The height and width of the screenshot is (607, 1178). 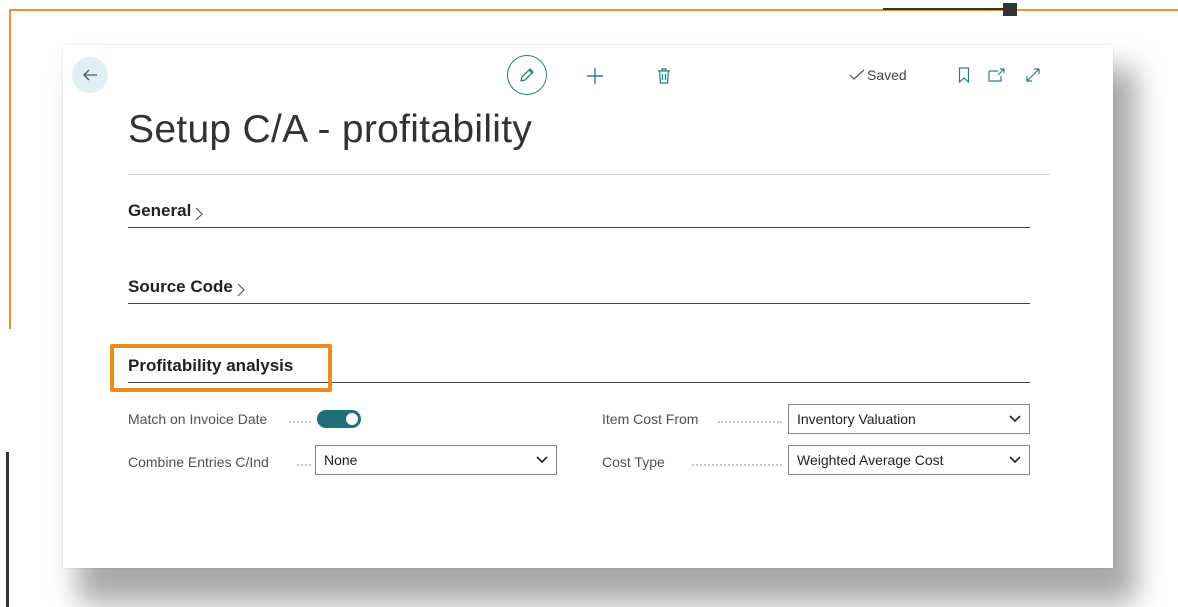 I want to click on combine-entries-label: Combine Entries C/Ind, so click(x=198, y=462).